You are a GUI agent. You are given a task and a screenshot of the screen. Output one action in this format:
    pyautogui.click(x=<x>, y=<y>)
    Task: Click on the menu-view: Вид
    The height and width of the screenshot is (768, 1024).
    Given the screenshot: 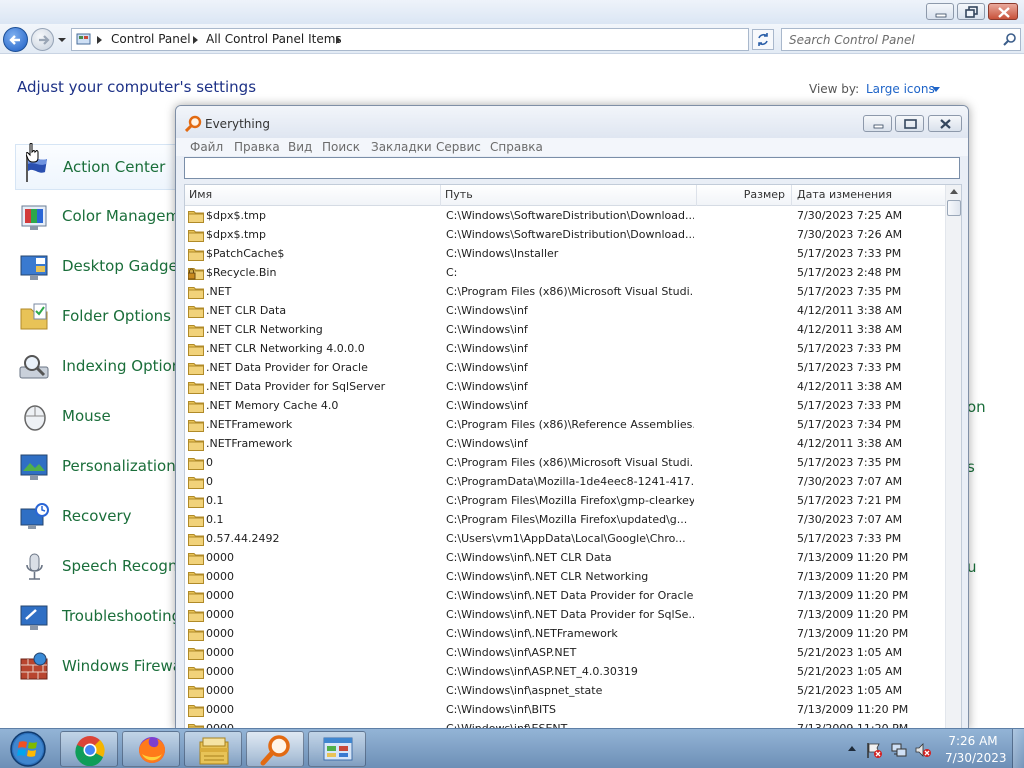 What is the action you would take?
    pyautogui.click(x=300, y=147)
    